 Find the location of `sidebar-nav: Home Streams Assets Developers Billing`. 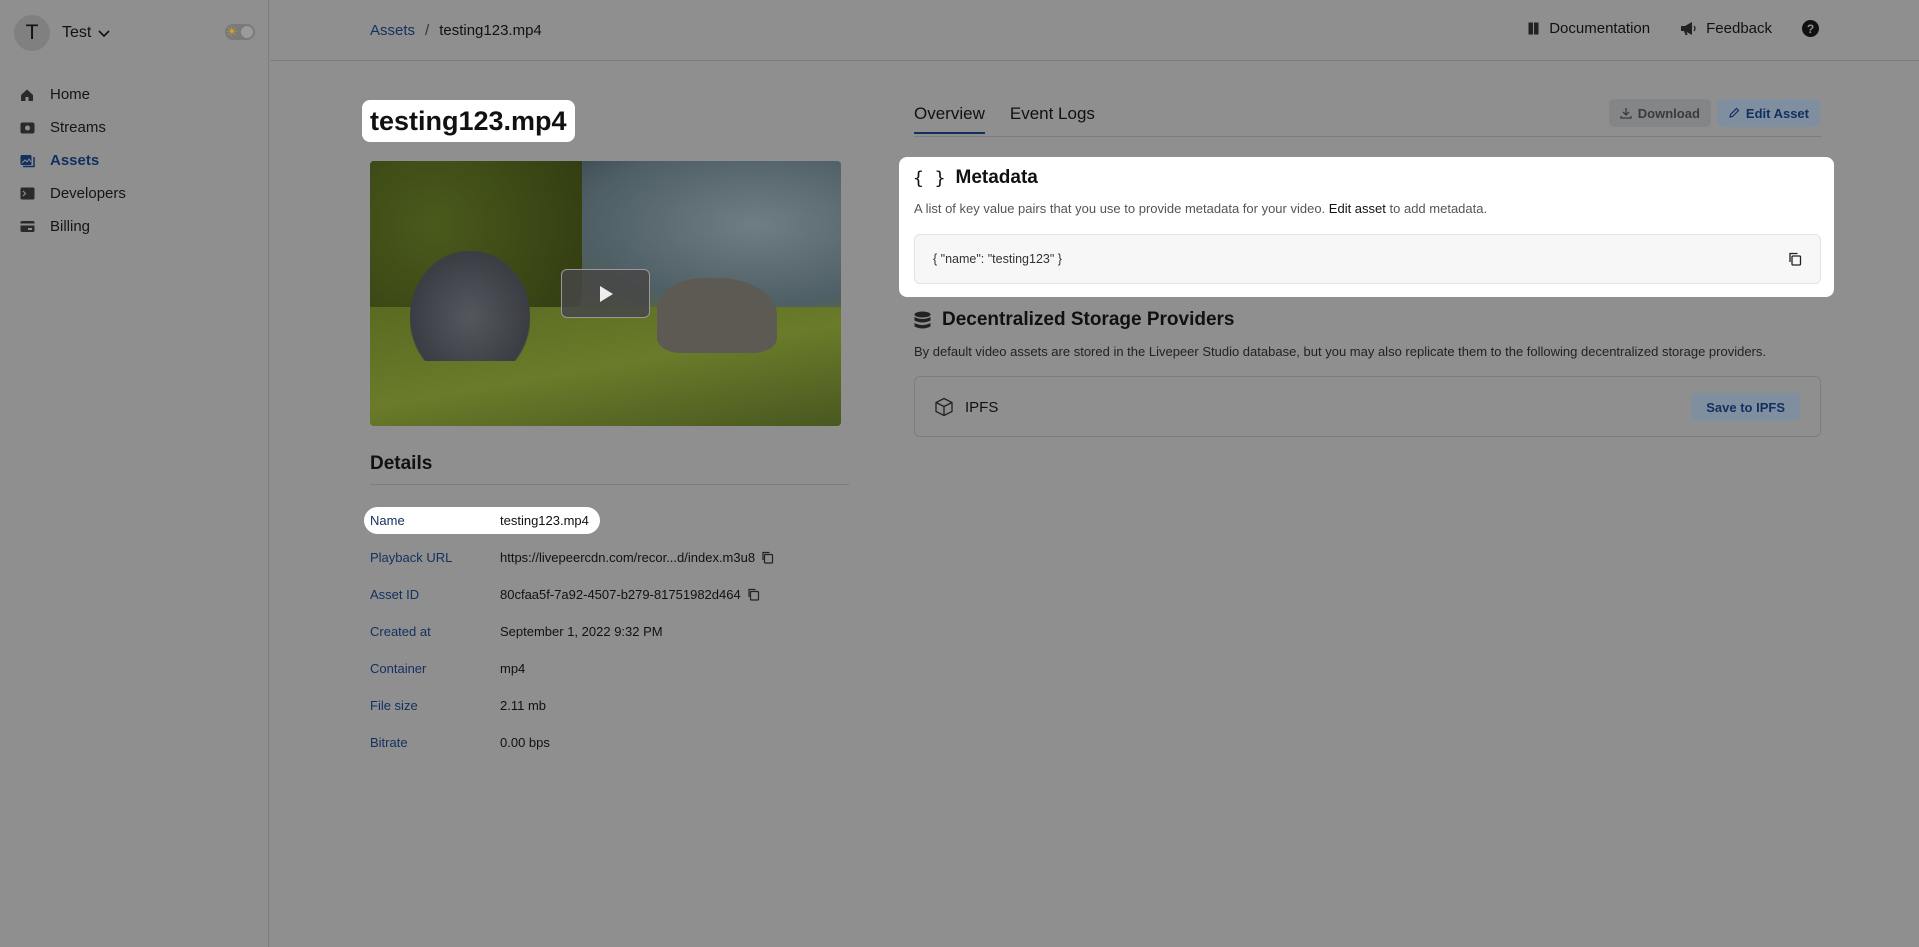

sidebar-nav: Home Streams Assets Developers Billing is located at coordinates (72, 160).